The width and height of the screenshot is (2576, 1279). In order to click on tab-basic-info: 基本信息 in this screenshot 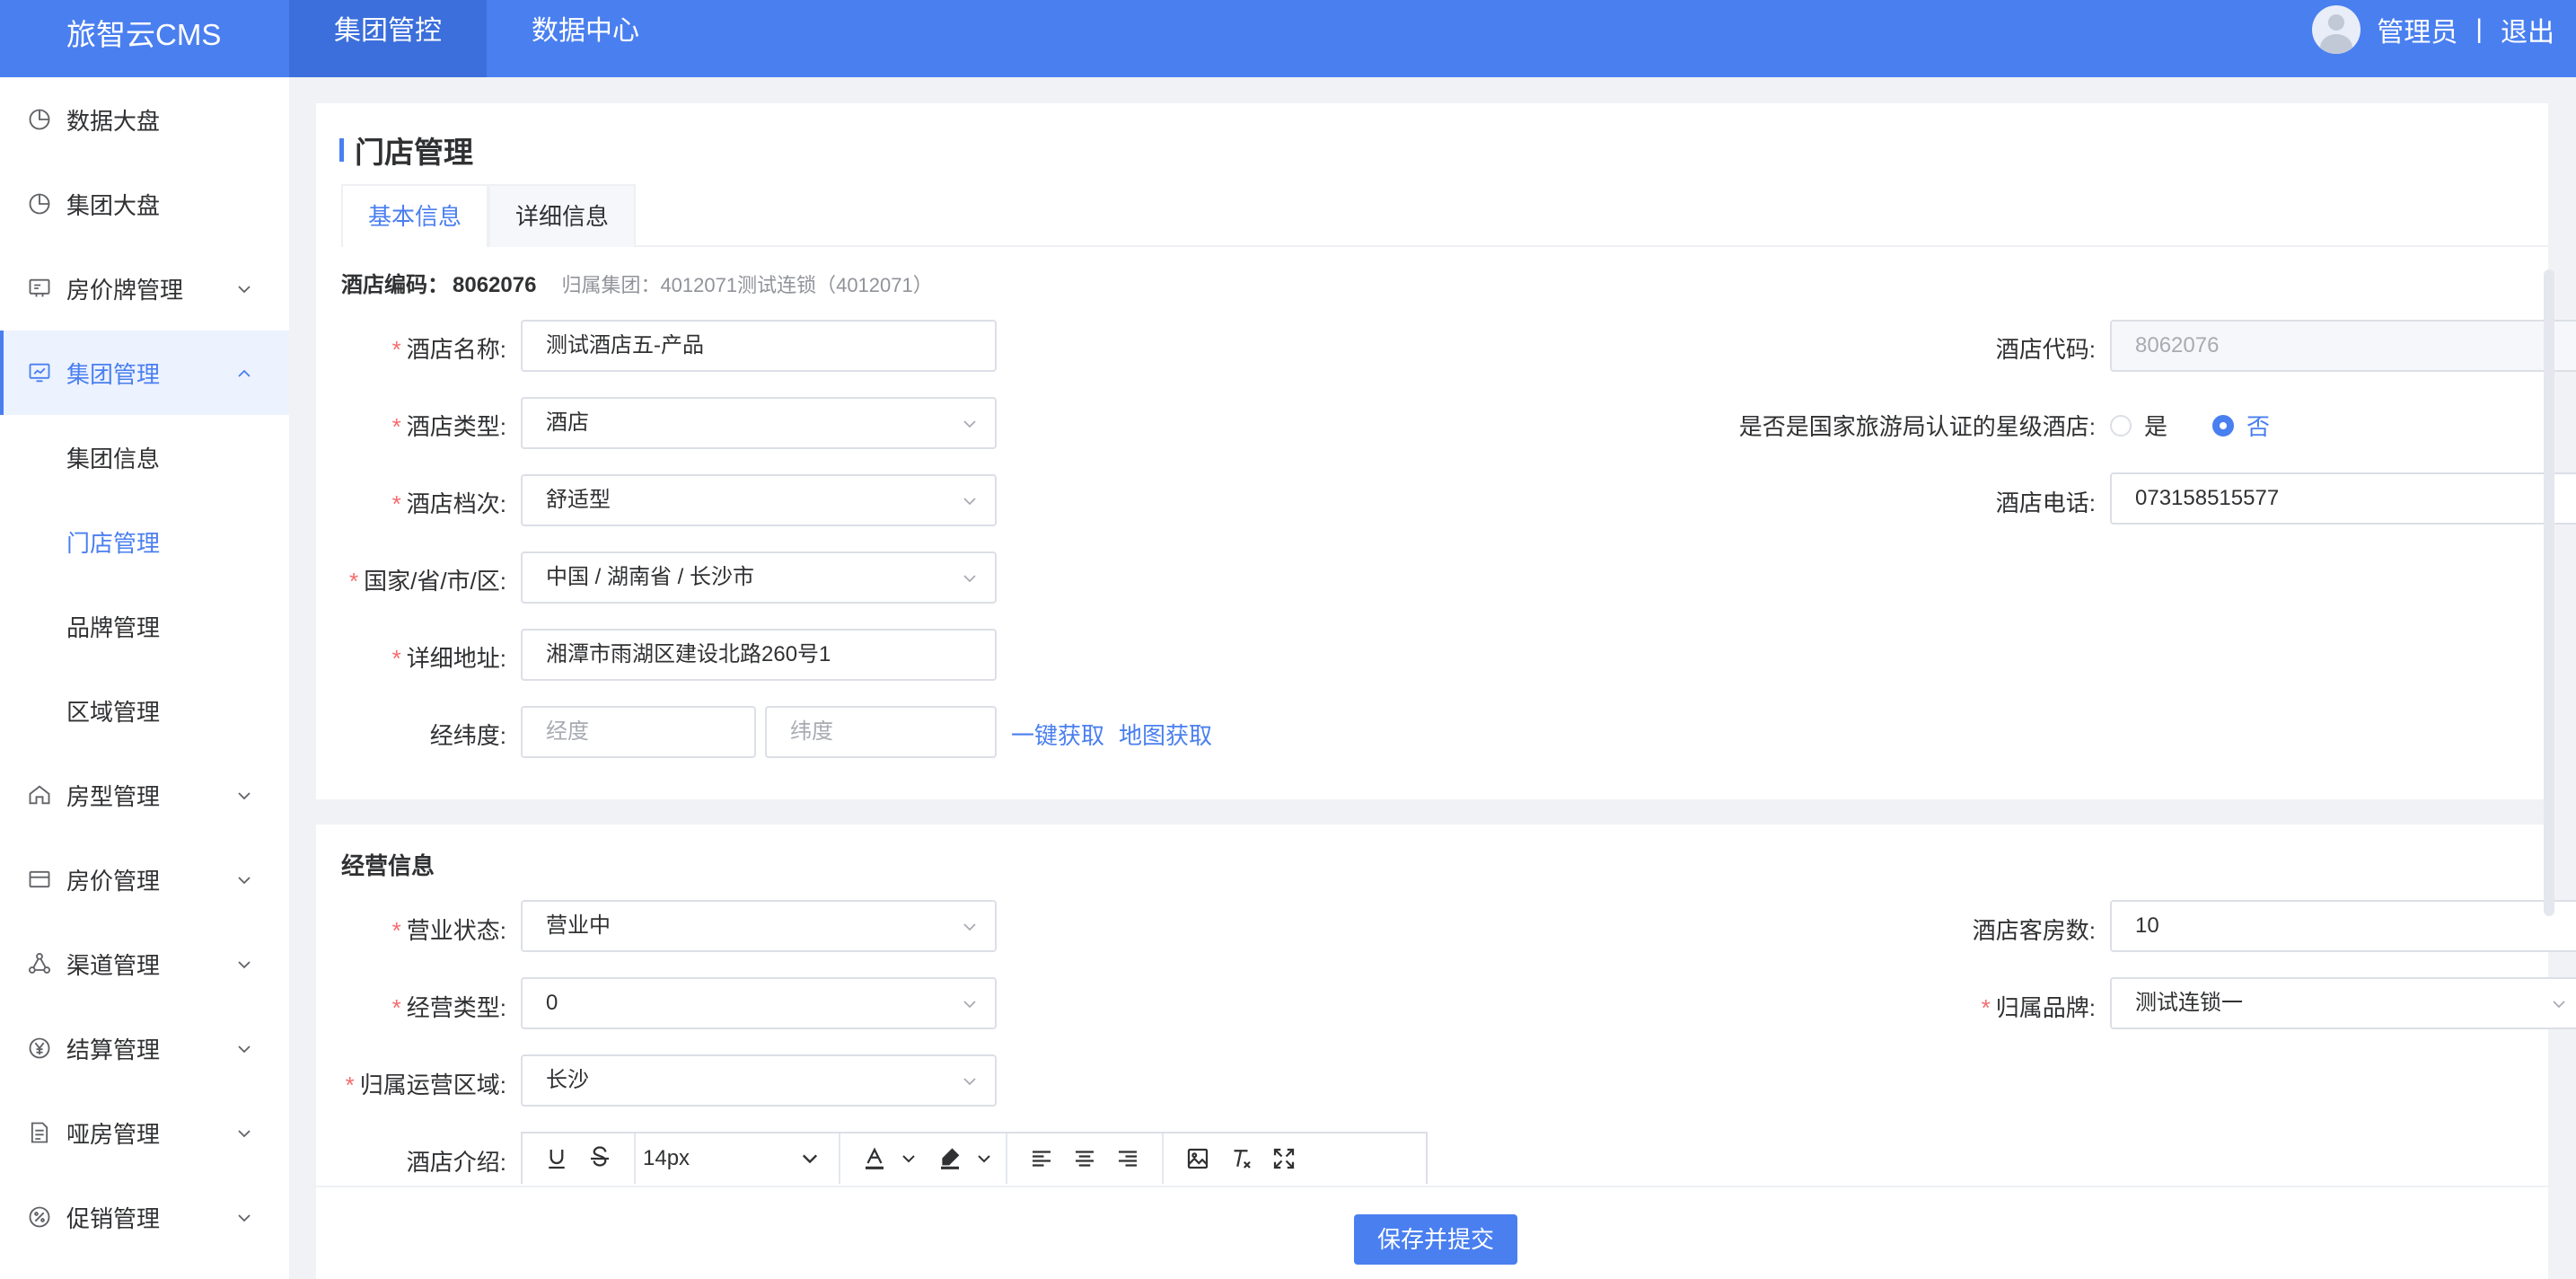, I will do `click(415, 216)`.